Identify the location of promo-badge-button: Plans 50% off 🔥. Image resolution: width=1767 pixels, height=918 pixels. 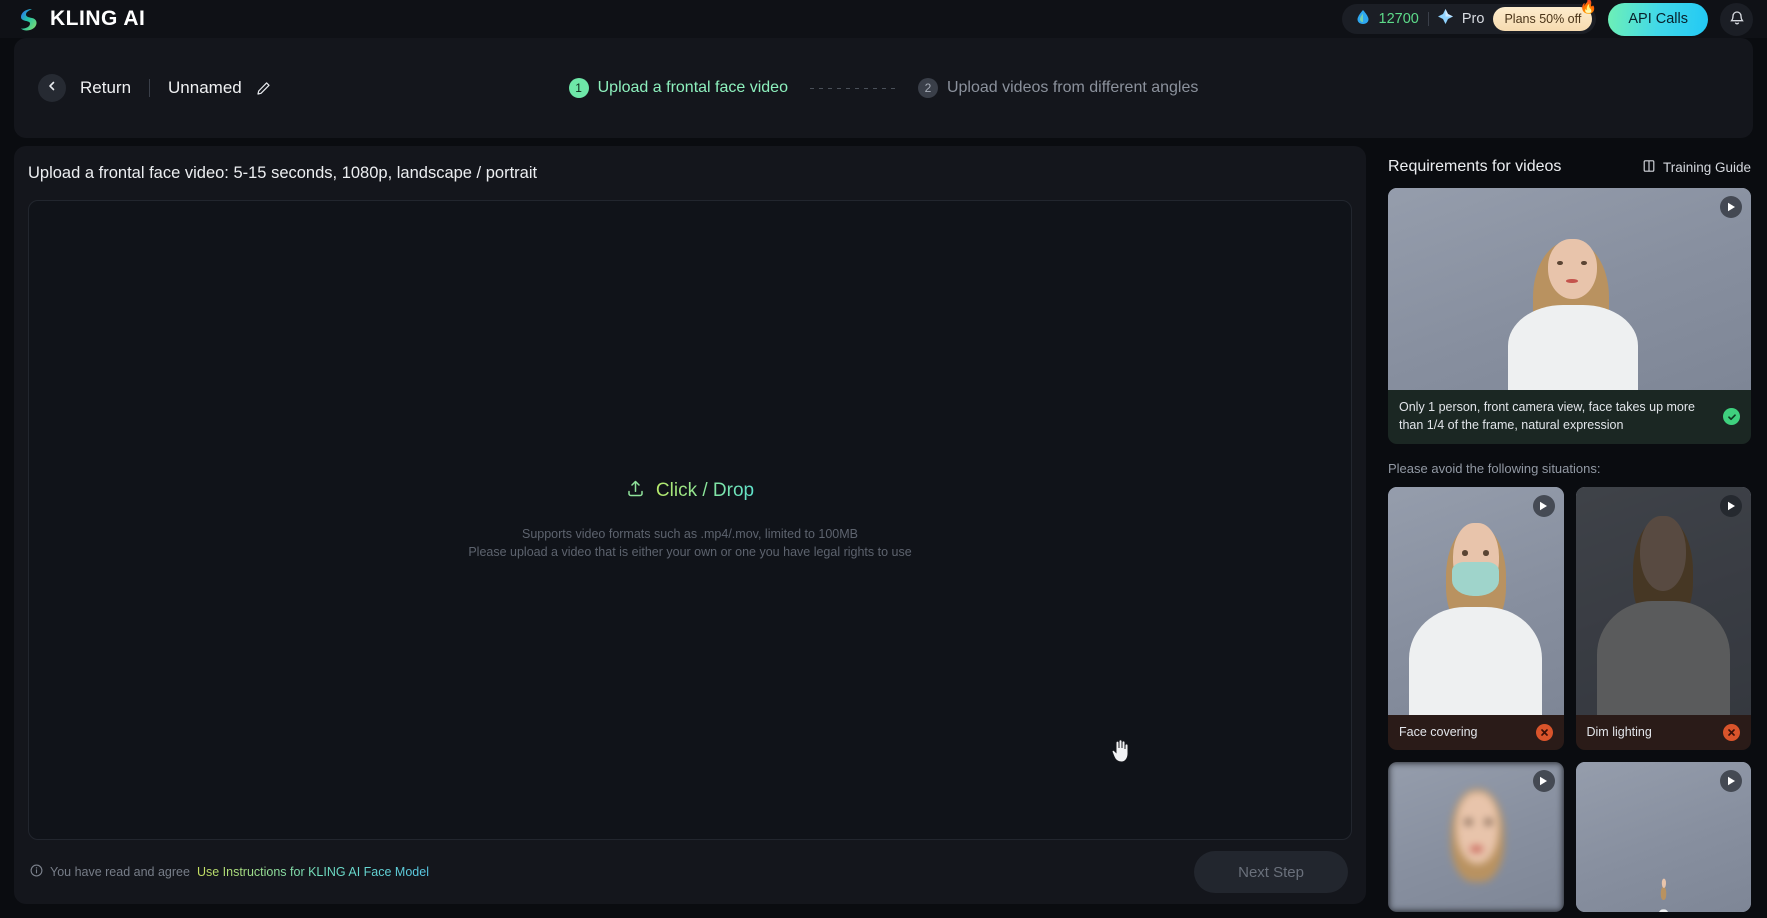
(1545, 15).